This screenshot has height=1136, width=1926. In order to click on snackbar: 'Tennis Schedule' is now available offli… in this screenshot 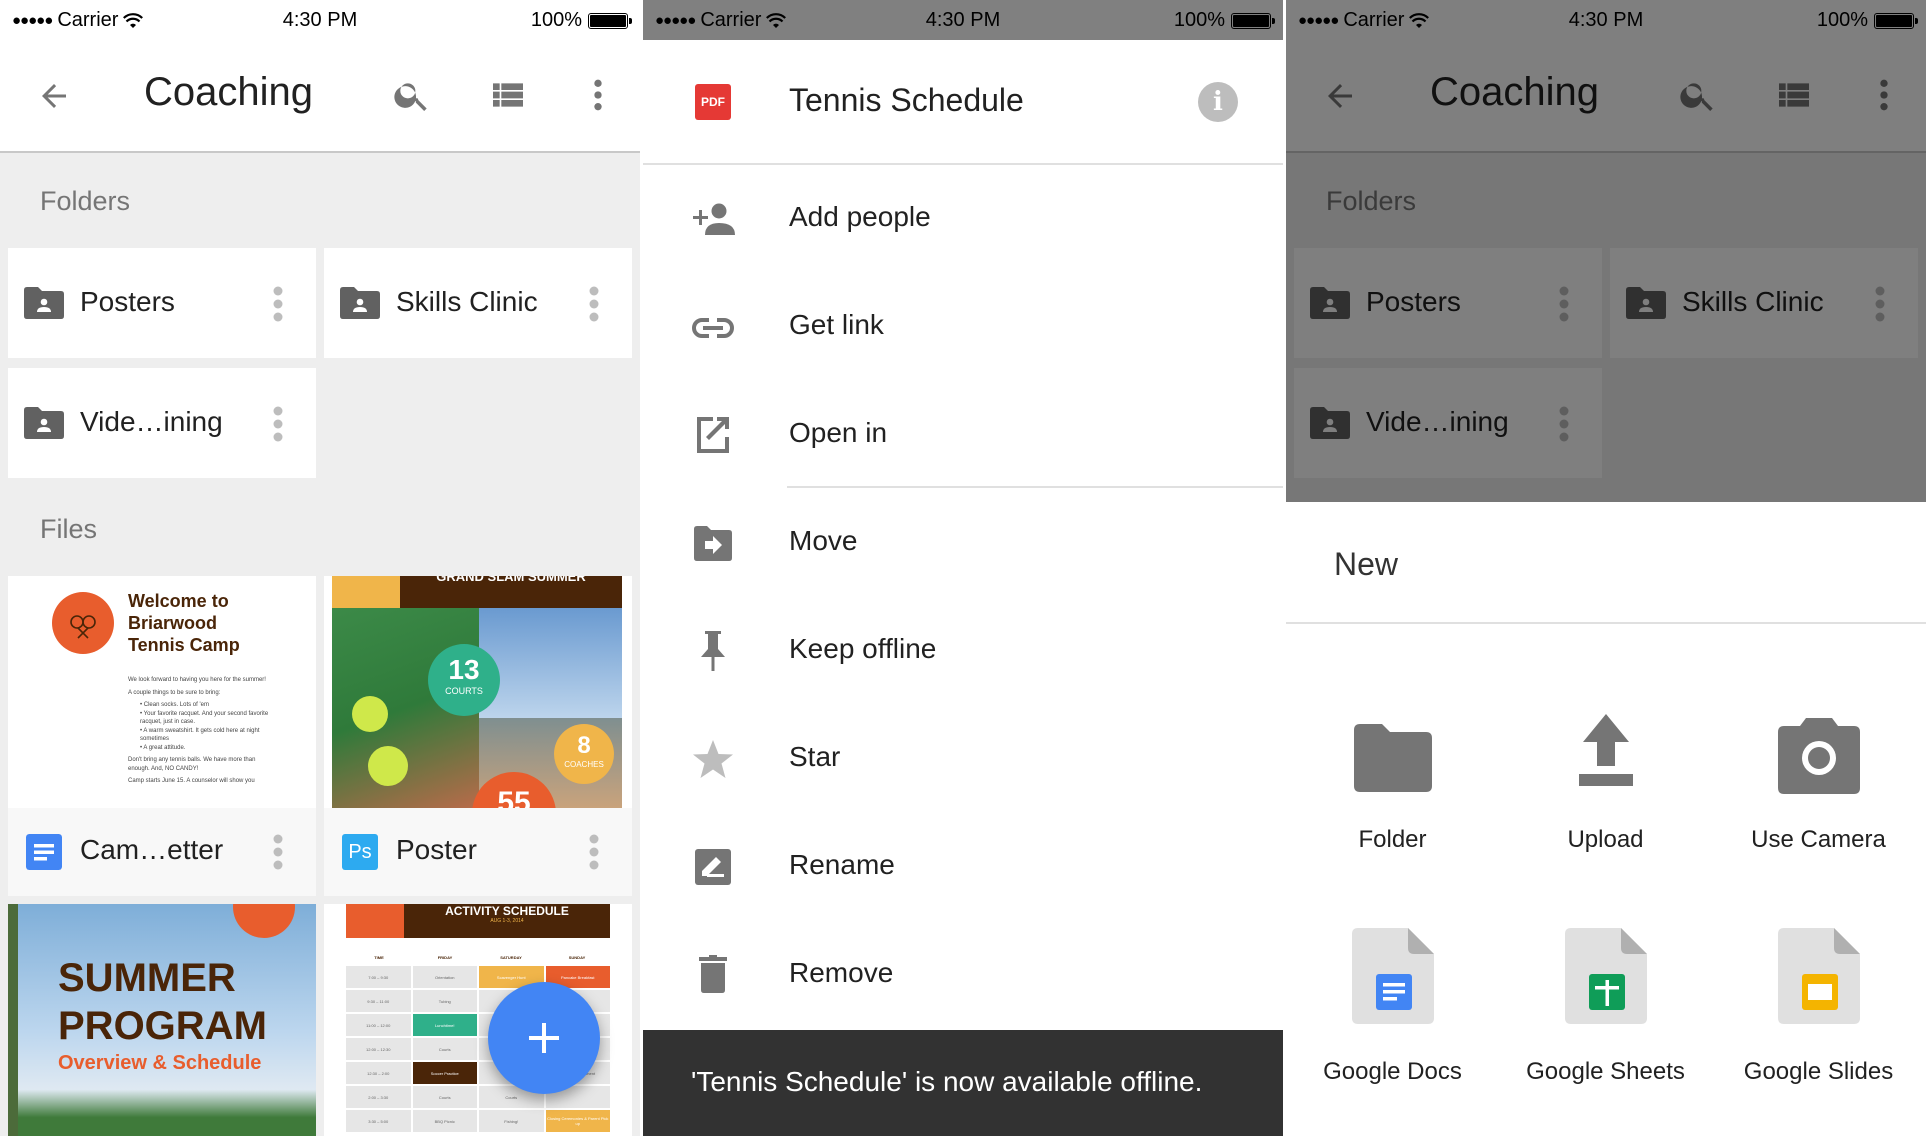, I will do `click(963, 1083)`.